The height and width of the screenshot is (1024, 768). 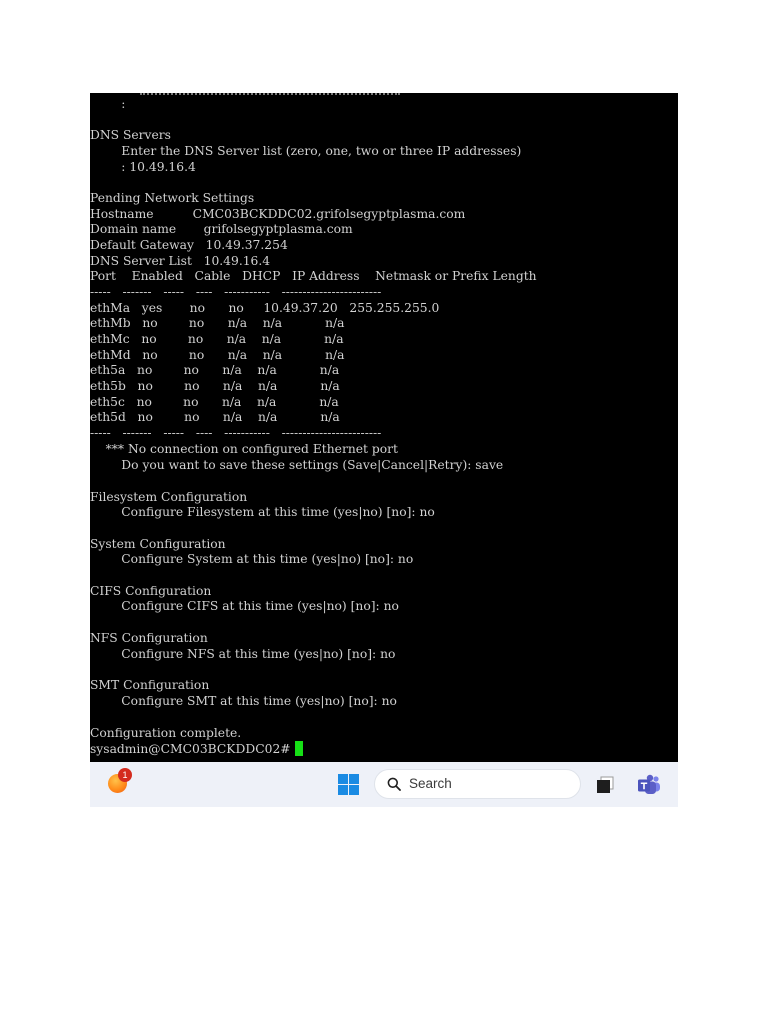 What do you see at coordinates (299, 748) in the screenshot?
I see `text-cursor` at bounding box center [299, 748].